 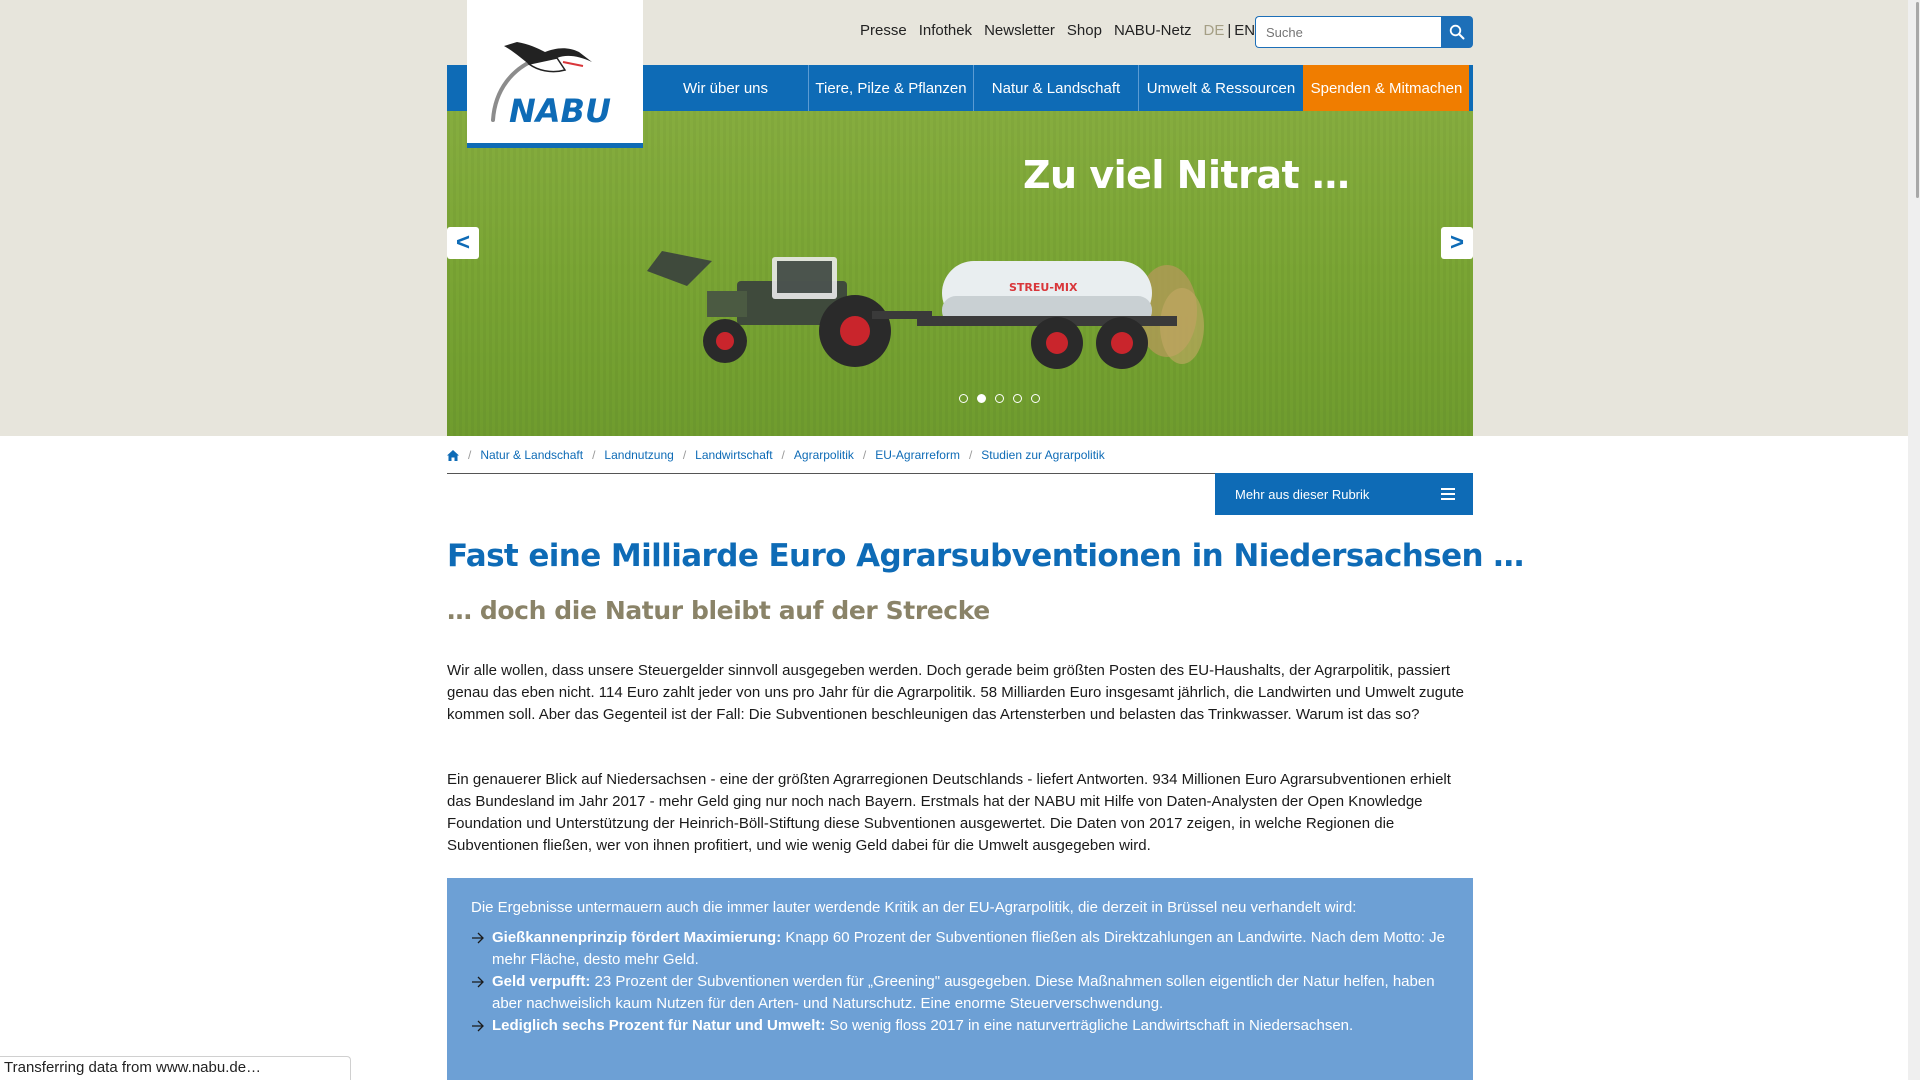 What do you see at coordinates (1386, 88) in the screenshot?
I see `nav-item-spenden-mitmachen: Spenden & Mitmachen` at bounding box center [1386, 88].